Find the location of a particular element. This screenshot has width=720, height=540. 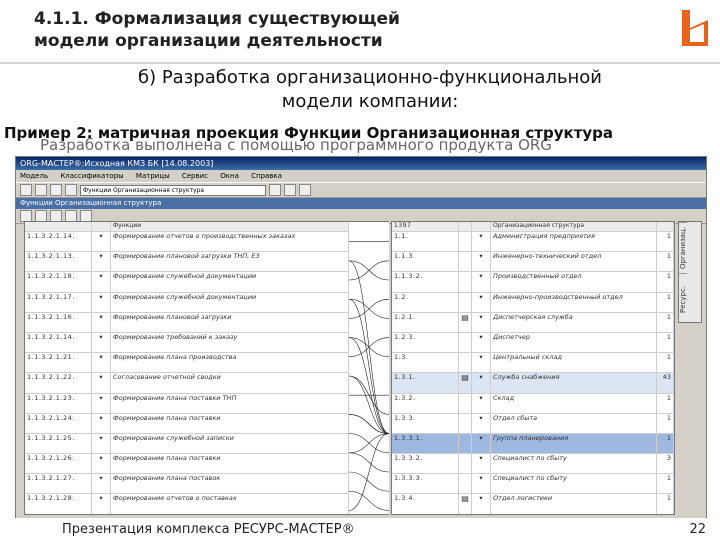

new-icon is located at coordinates (26, 190).